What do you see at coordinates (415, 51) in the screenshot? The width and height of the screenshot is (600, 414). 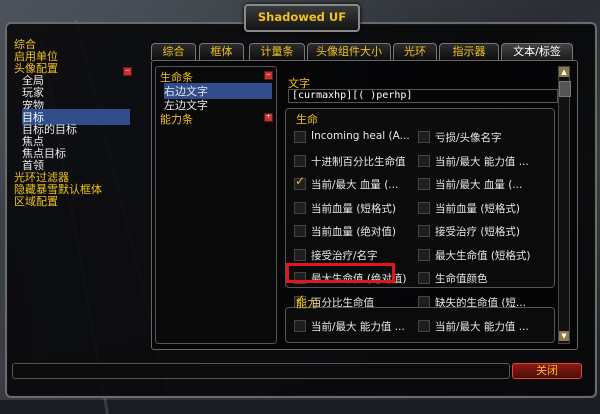 I see `tab: 光环` at bounding box center [415, 51].